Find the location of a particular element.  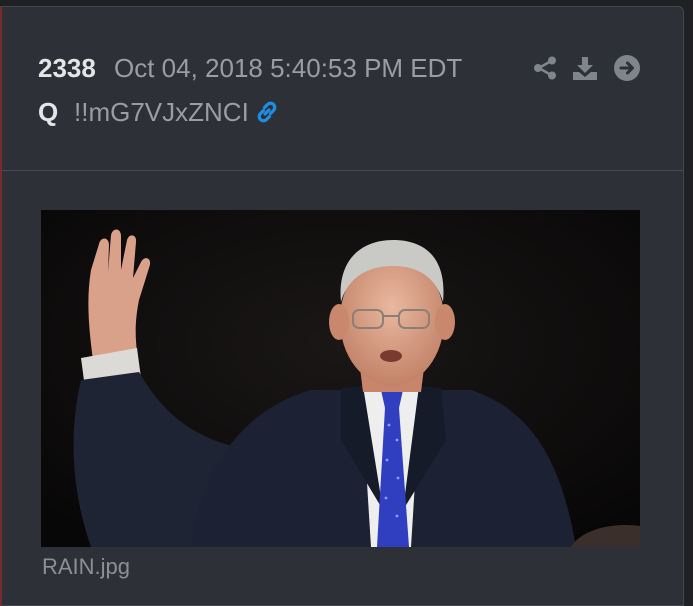

post-number: 2338 is located at coordinates (67, 68).